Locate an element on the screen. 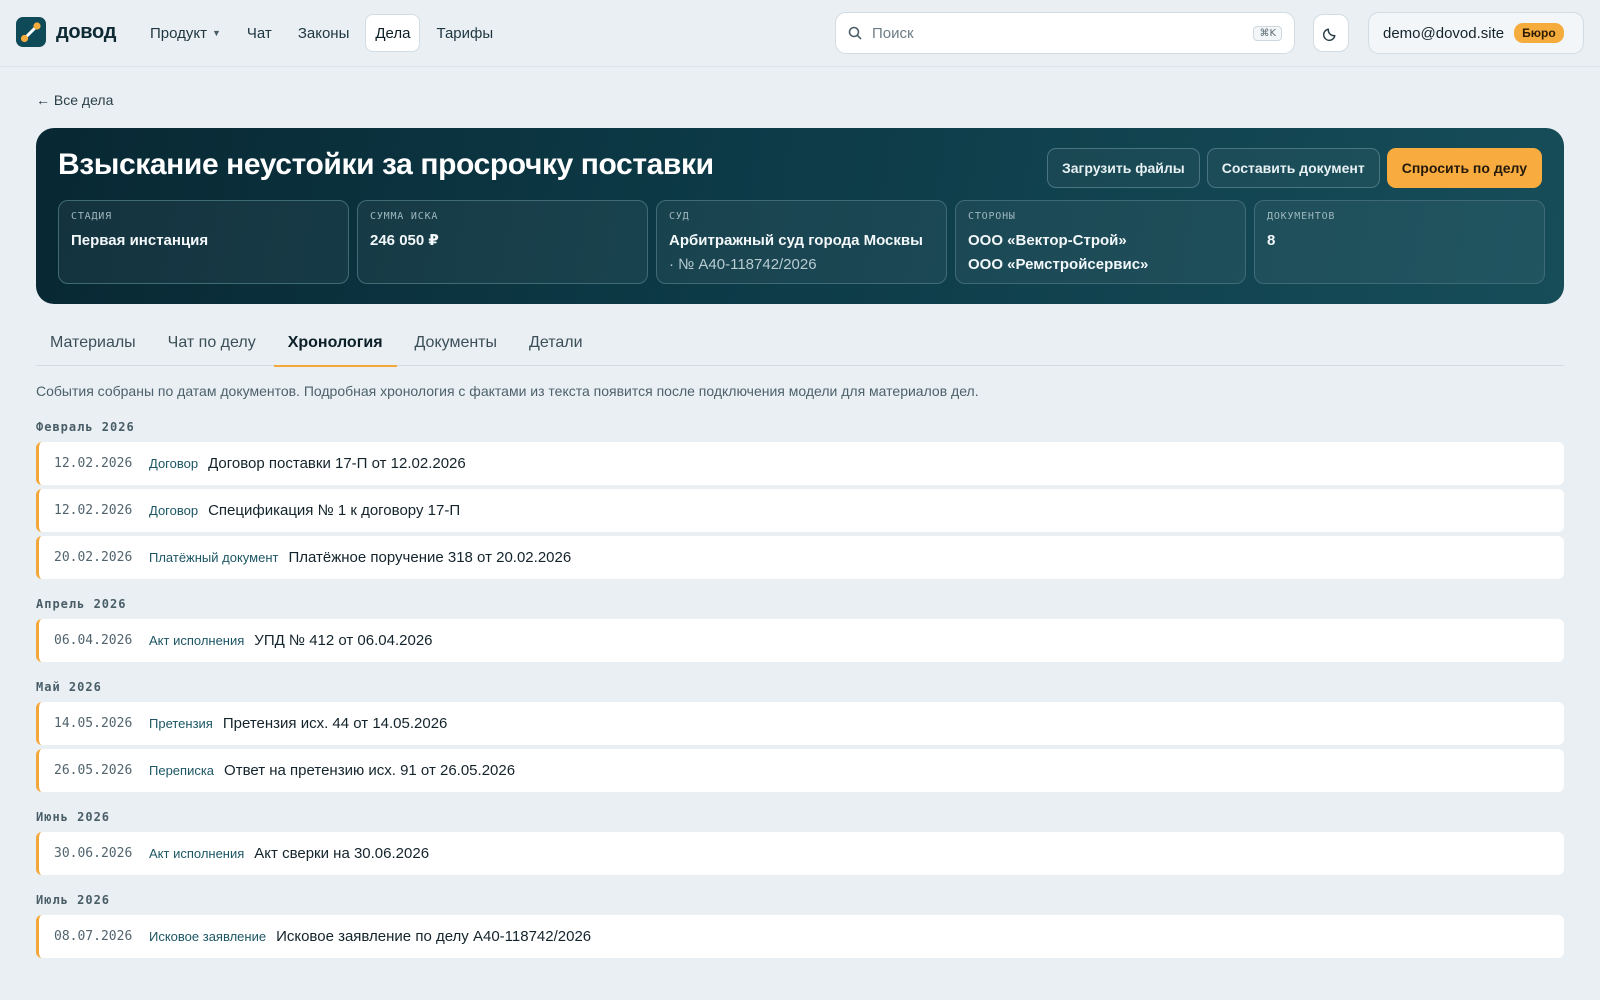  tab-timeline: Хронология is located at coordinates (335, 343).